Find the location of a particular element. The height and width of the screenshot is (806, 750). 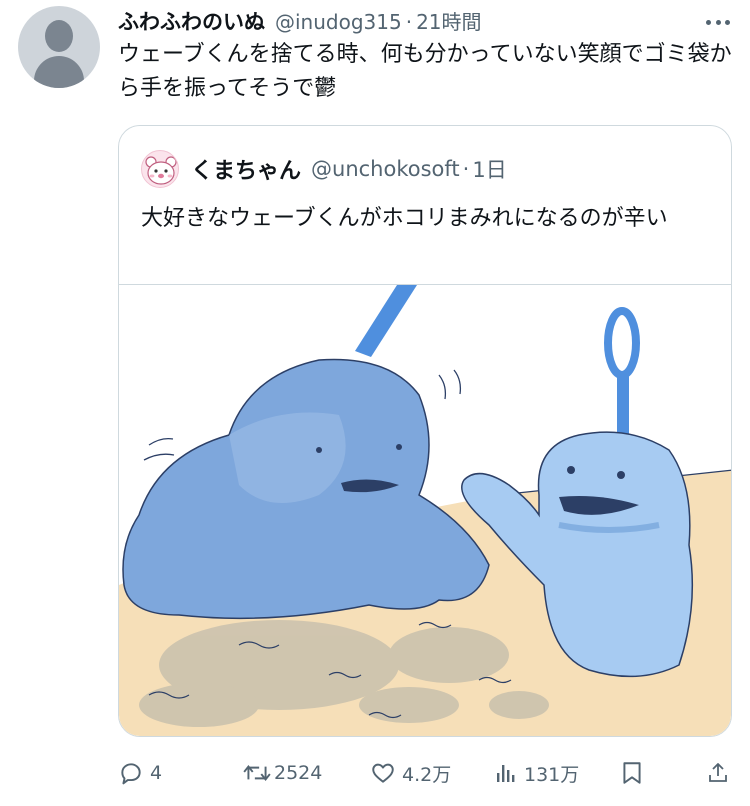

timestamp: 21時間 is located at coordinates (448, 20).